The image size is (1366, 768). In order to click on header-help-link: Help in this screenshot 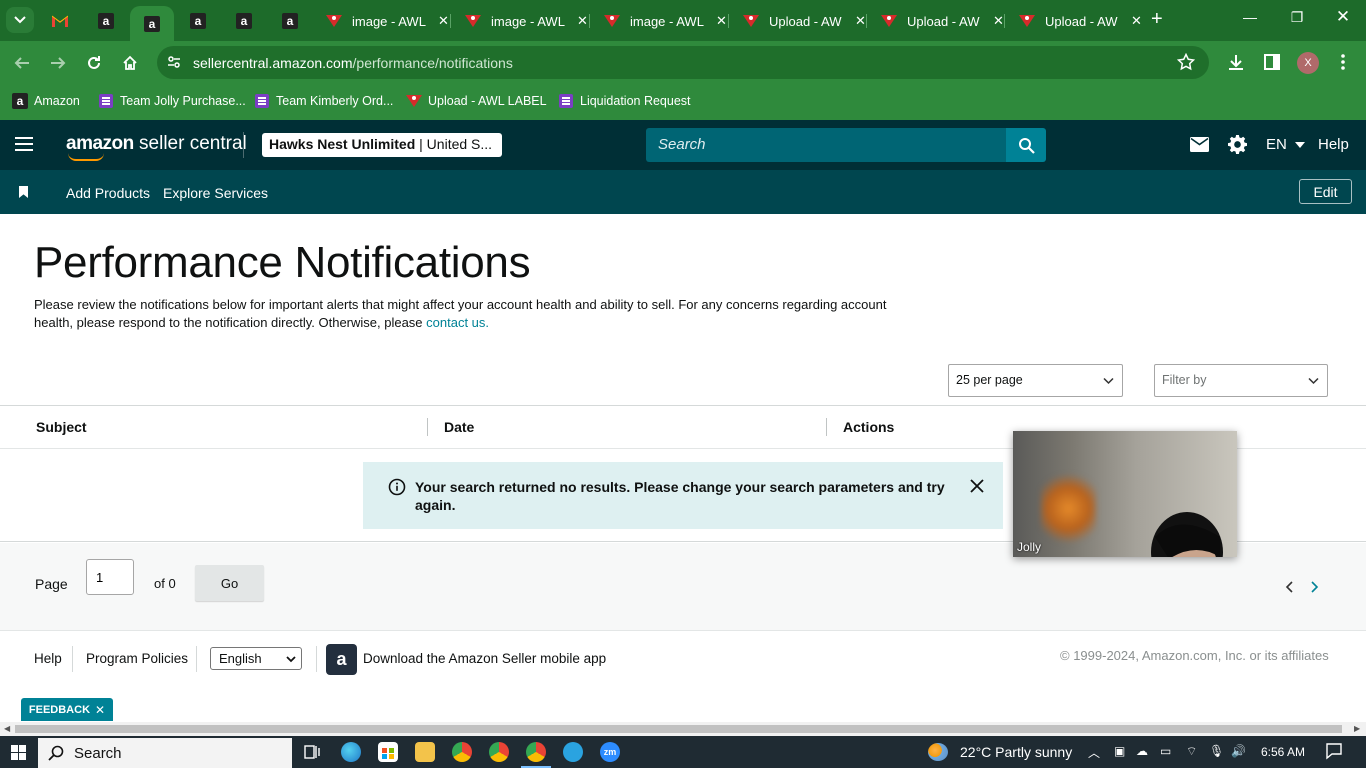, I will do `click(1333, 144)`.